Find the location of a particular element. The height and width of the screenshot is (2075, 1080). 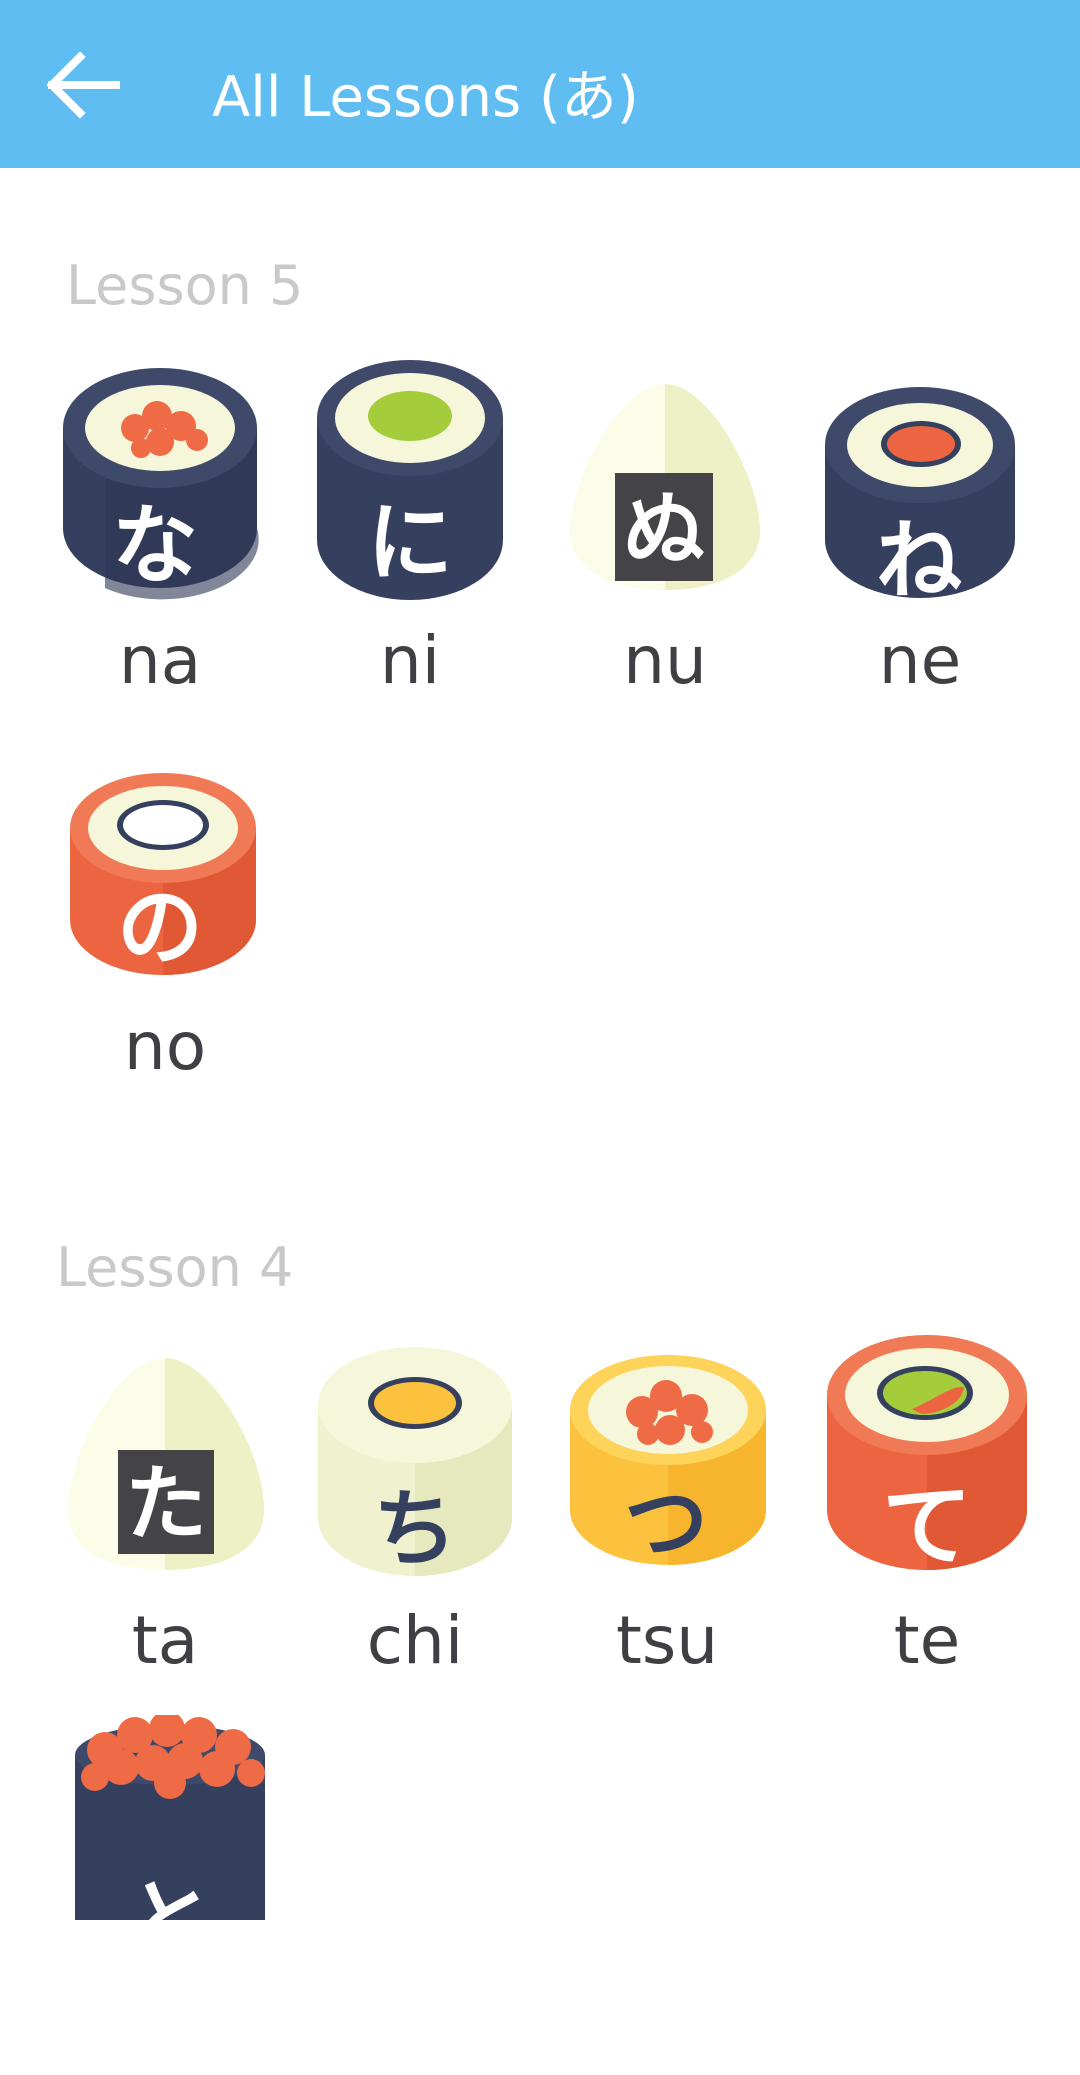

romaji-label: te is located at coordinates (927, 1640).